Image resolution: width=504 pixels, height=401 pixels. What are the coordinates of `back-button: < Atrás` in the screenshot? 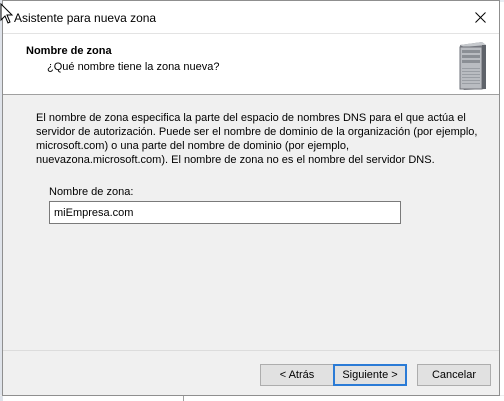 It's located at (297, 375).